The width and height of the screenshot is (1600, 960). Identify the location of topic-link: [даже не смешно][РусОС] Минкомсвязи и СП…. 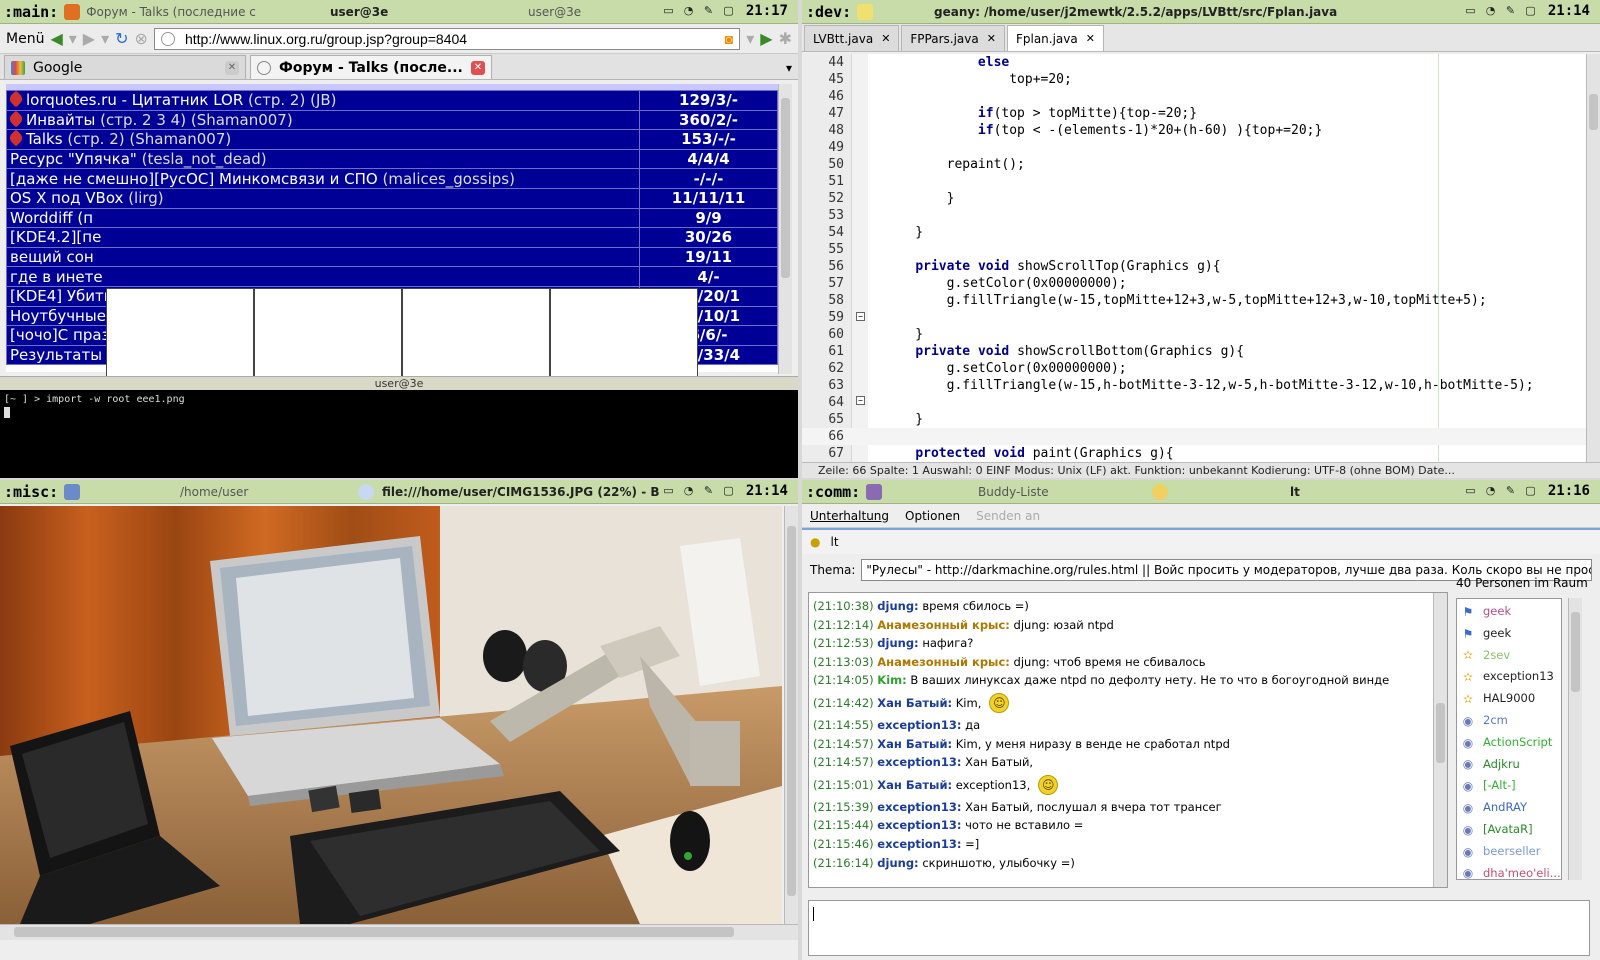
(194, 179).